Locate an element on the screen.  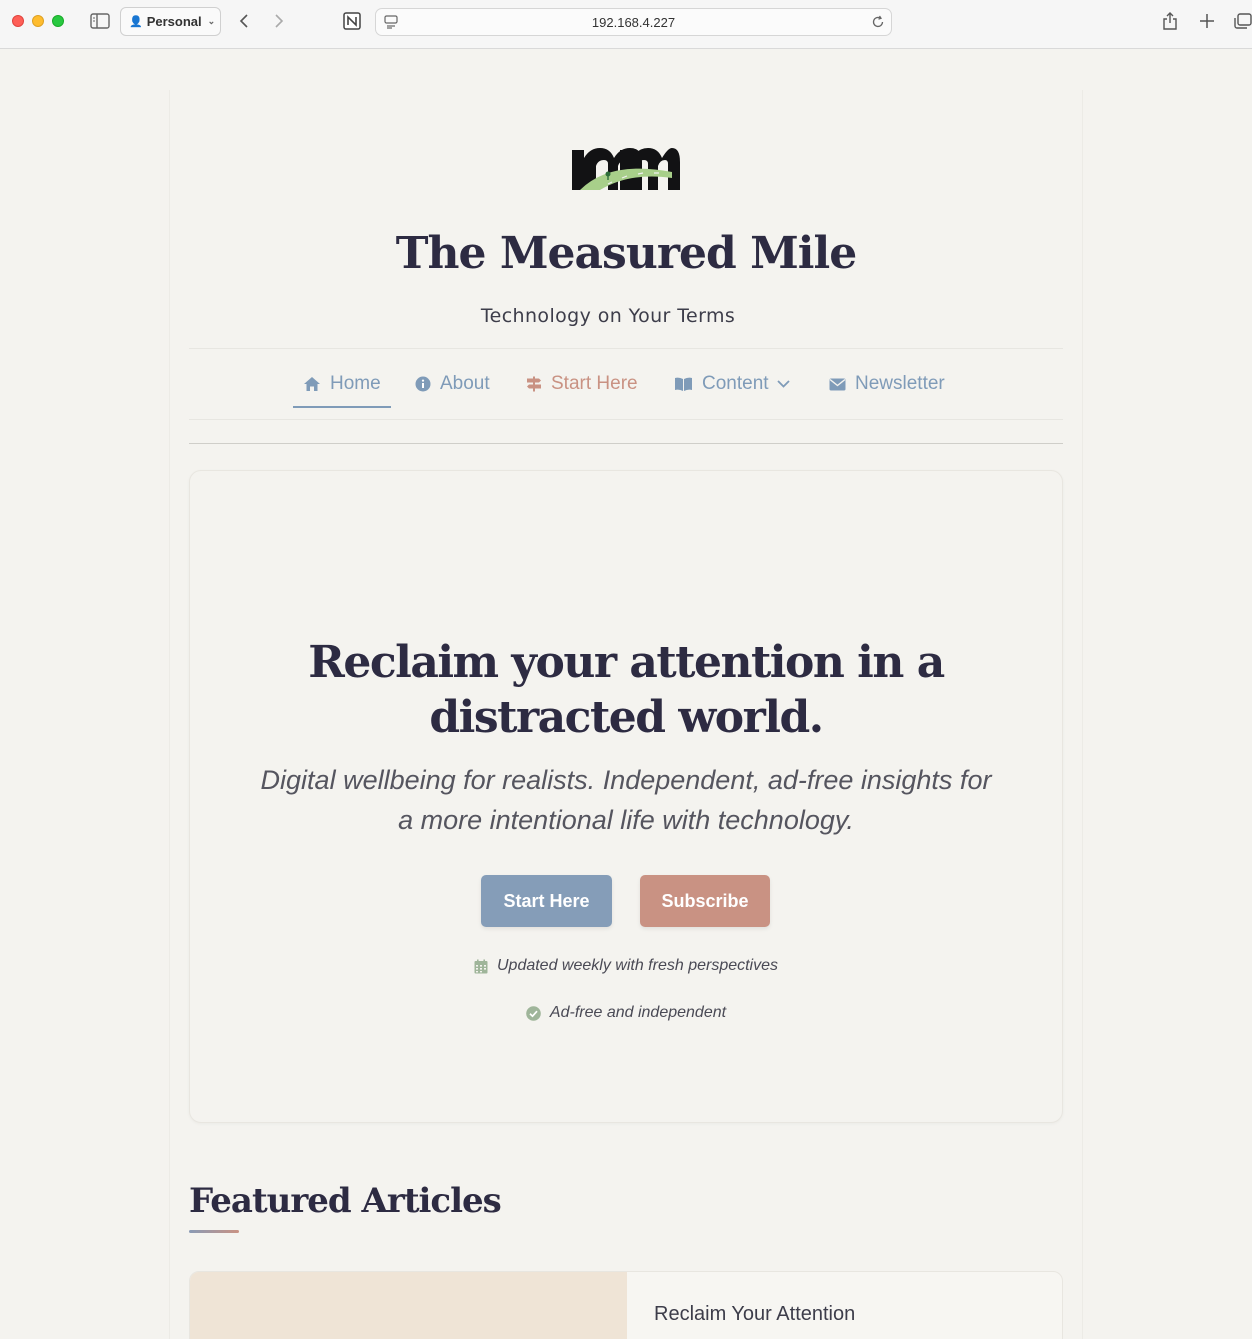
forward-icon is located at coordinates (279, 21).